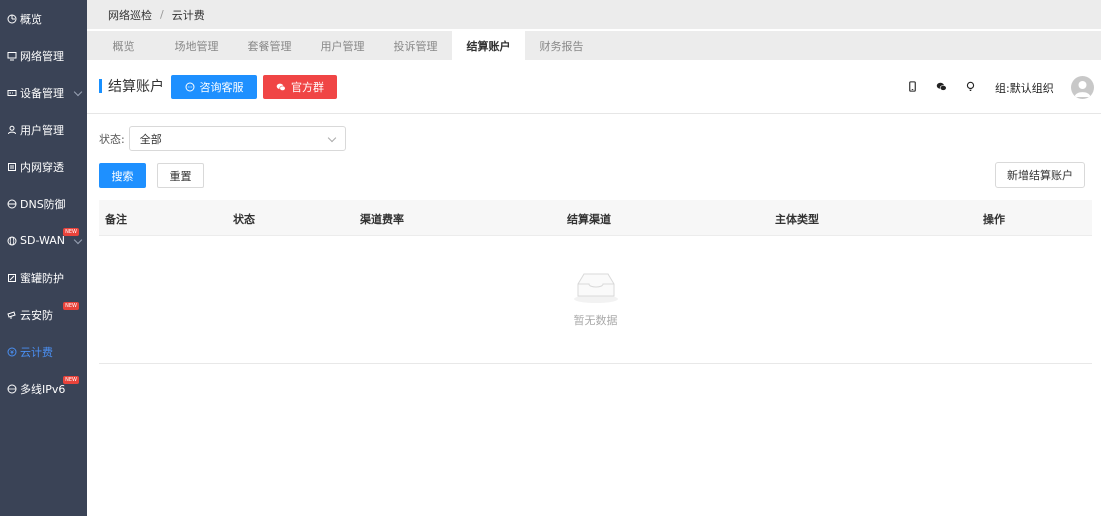 This screenshot has height=516, width=1101. Describe the element at coordinates (12, 93) in the screenshot. I see `device-icon` at that location.